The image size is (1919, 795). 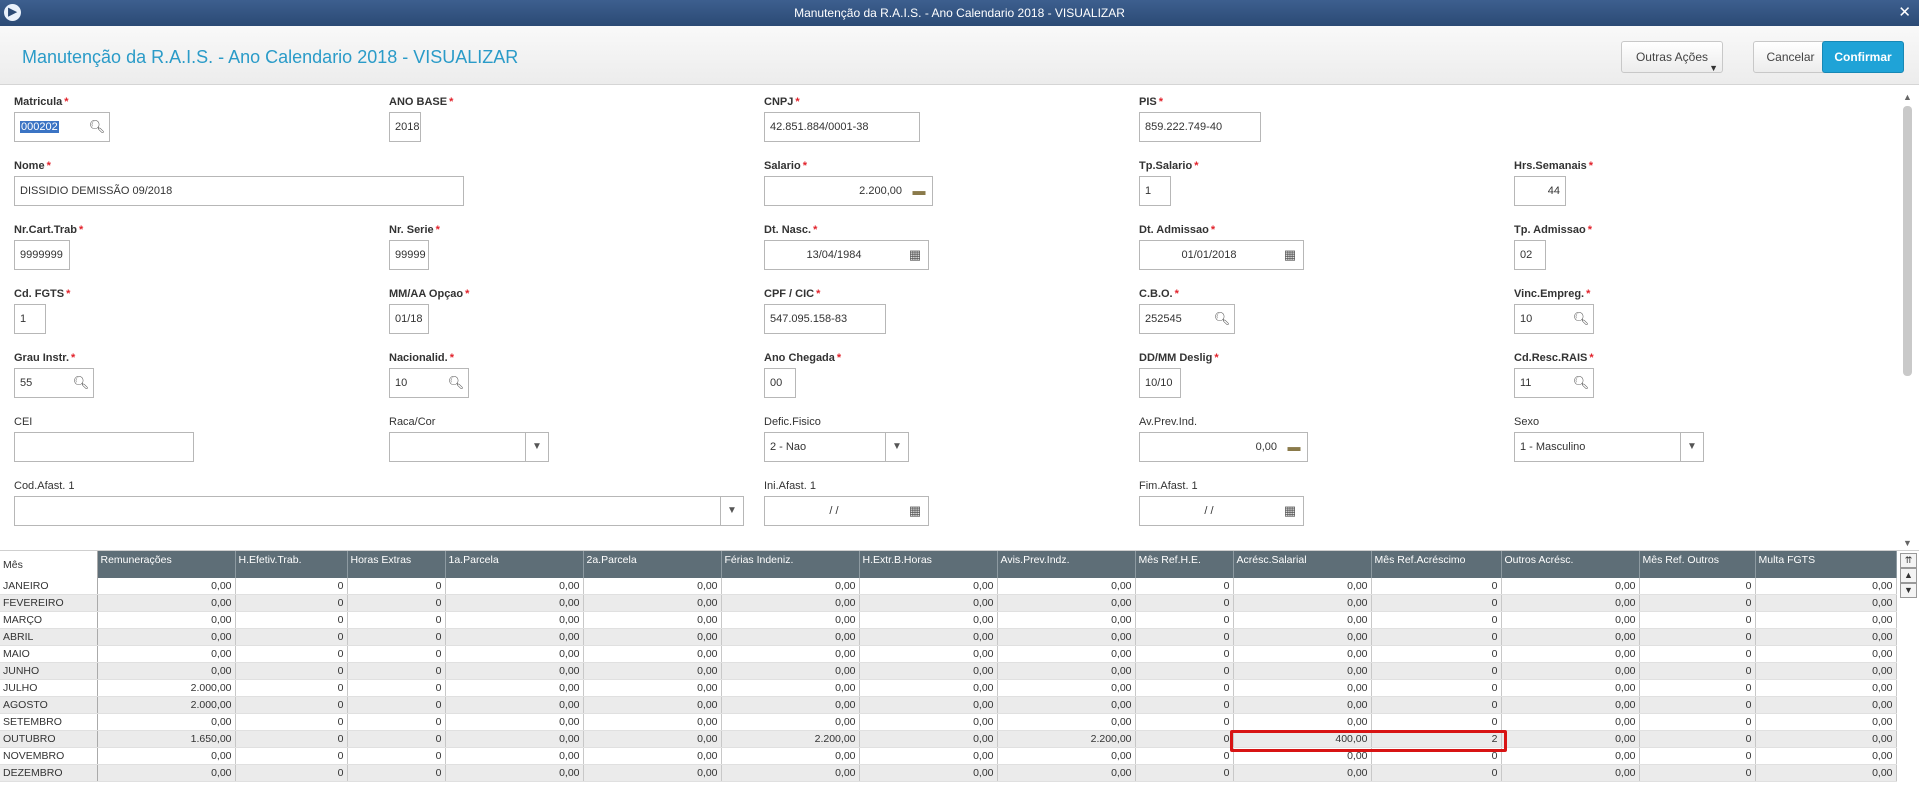 What do you see at coordinates (1570, 564) in the screenshot?
I see `column-header: Outros Acrésc.` at bounding box center [1570, 564].